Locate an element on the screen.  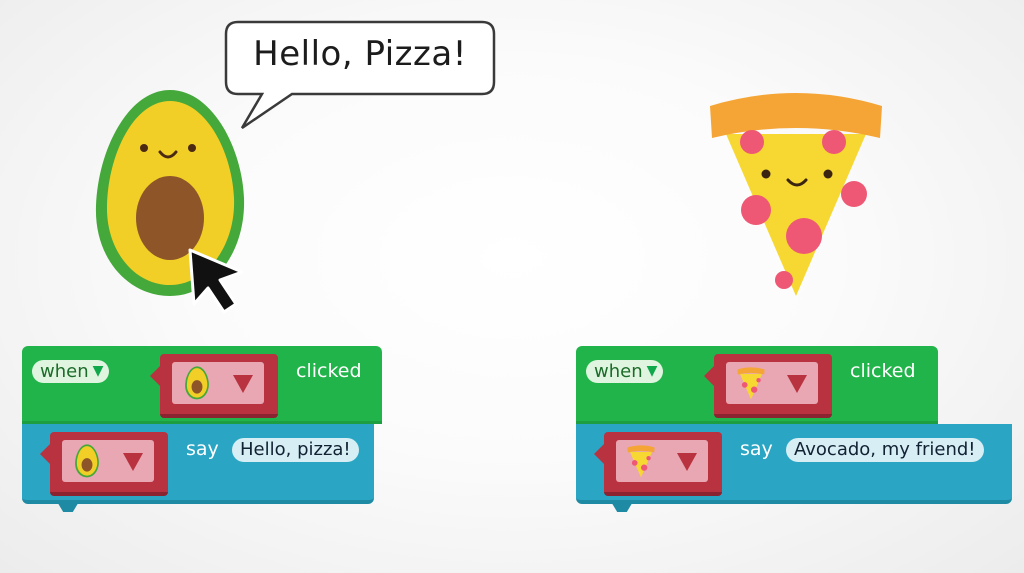
speech-bubble: Hello, Pizza! is located at coordinates (360, 75).